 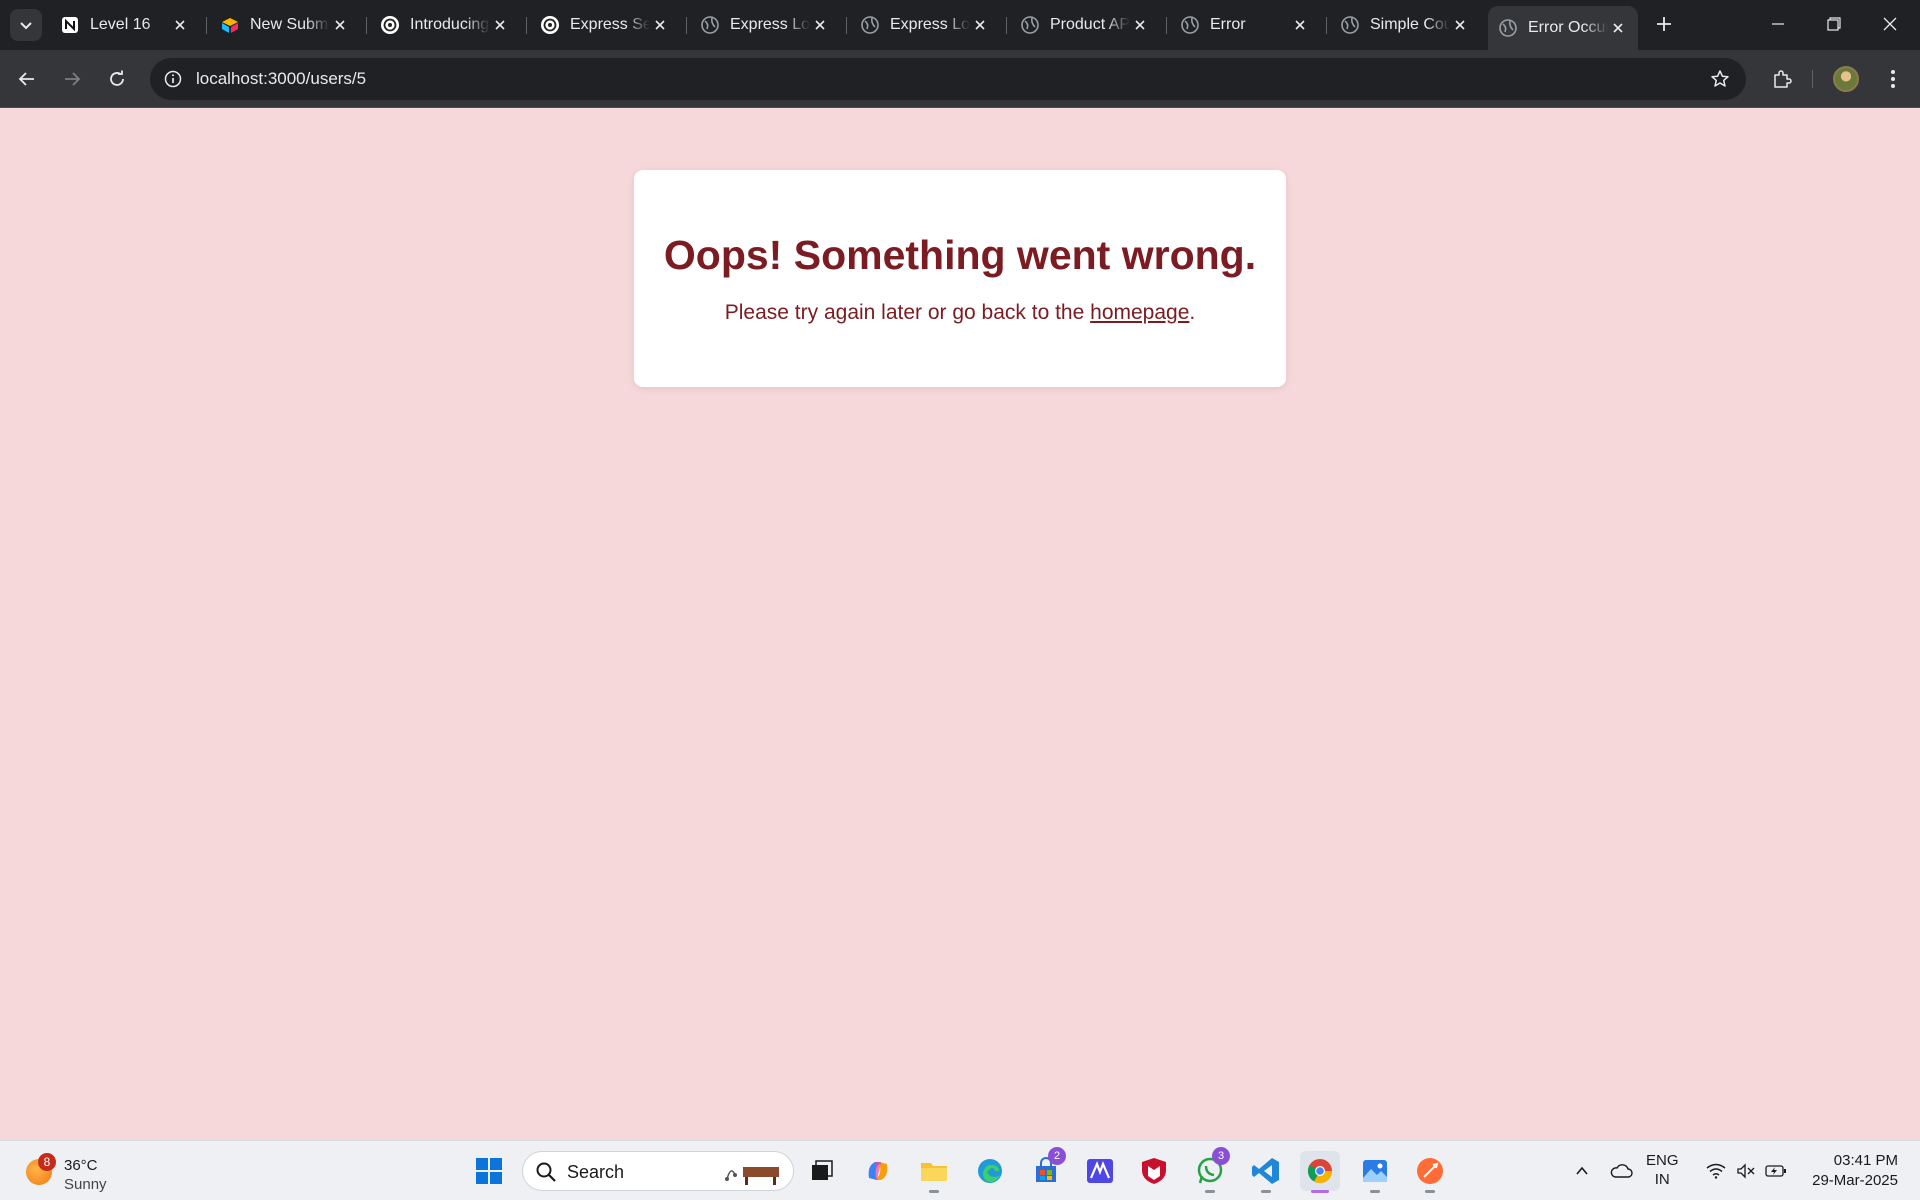 I want to click on editor-app-button, so click(x=1100, y=1171).